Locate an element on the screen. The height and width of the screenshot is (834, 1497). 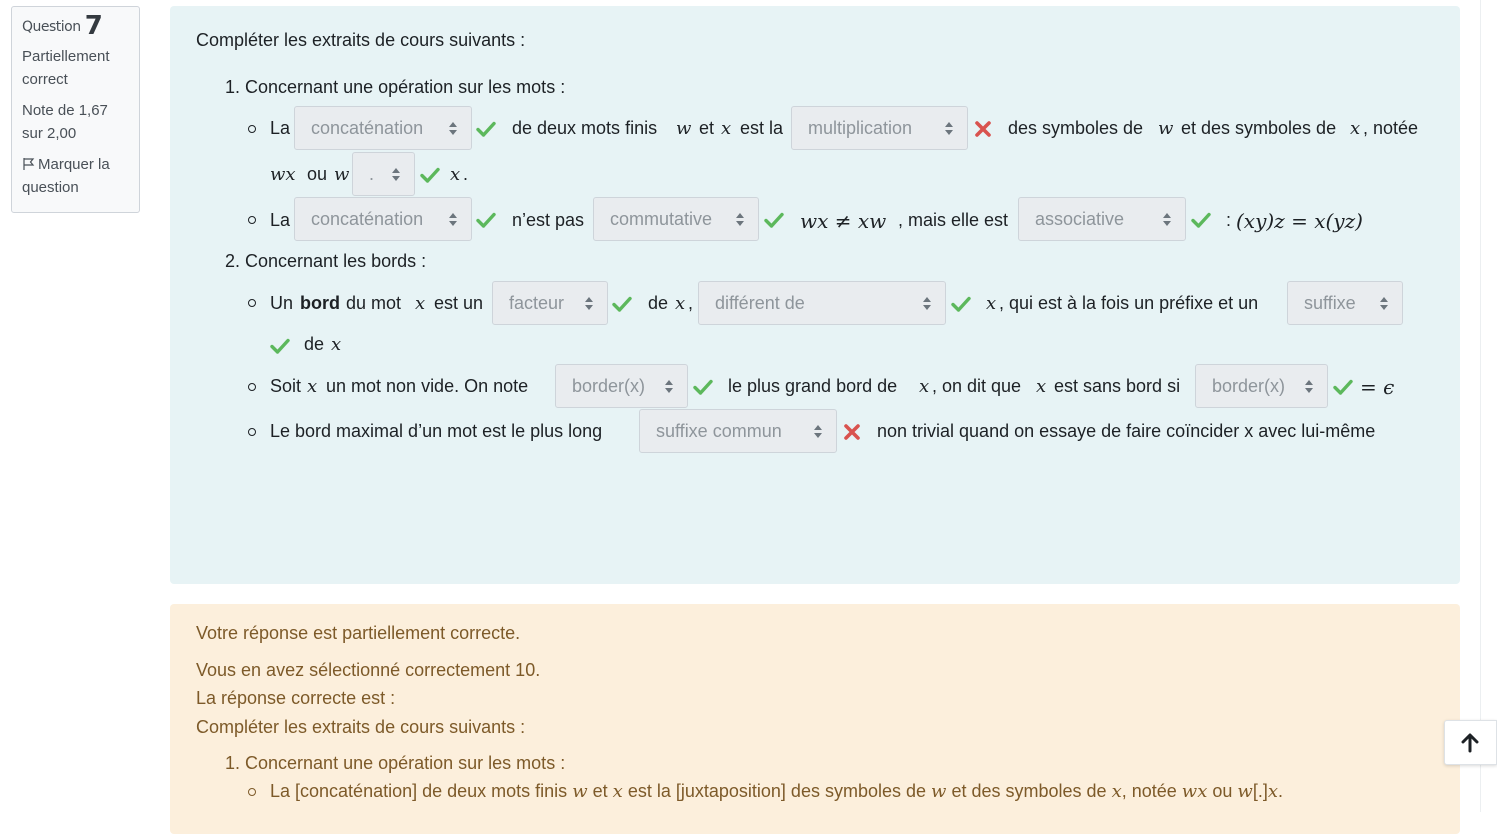
text: n’est pas is located at coordinates (548, 220).